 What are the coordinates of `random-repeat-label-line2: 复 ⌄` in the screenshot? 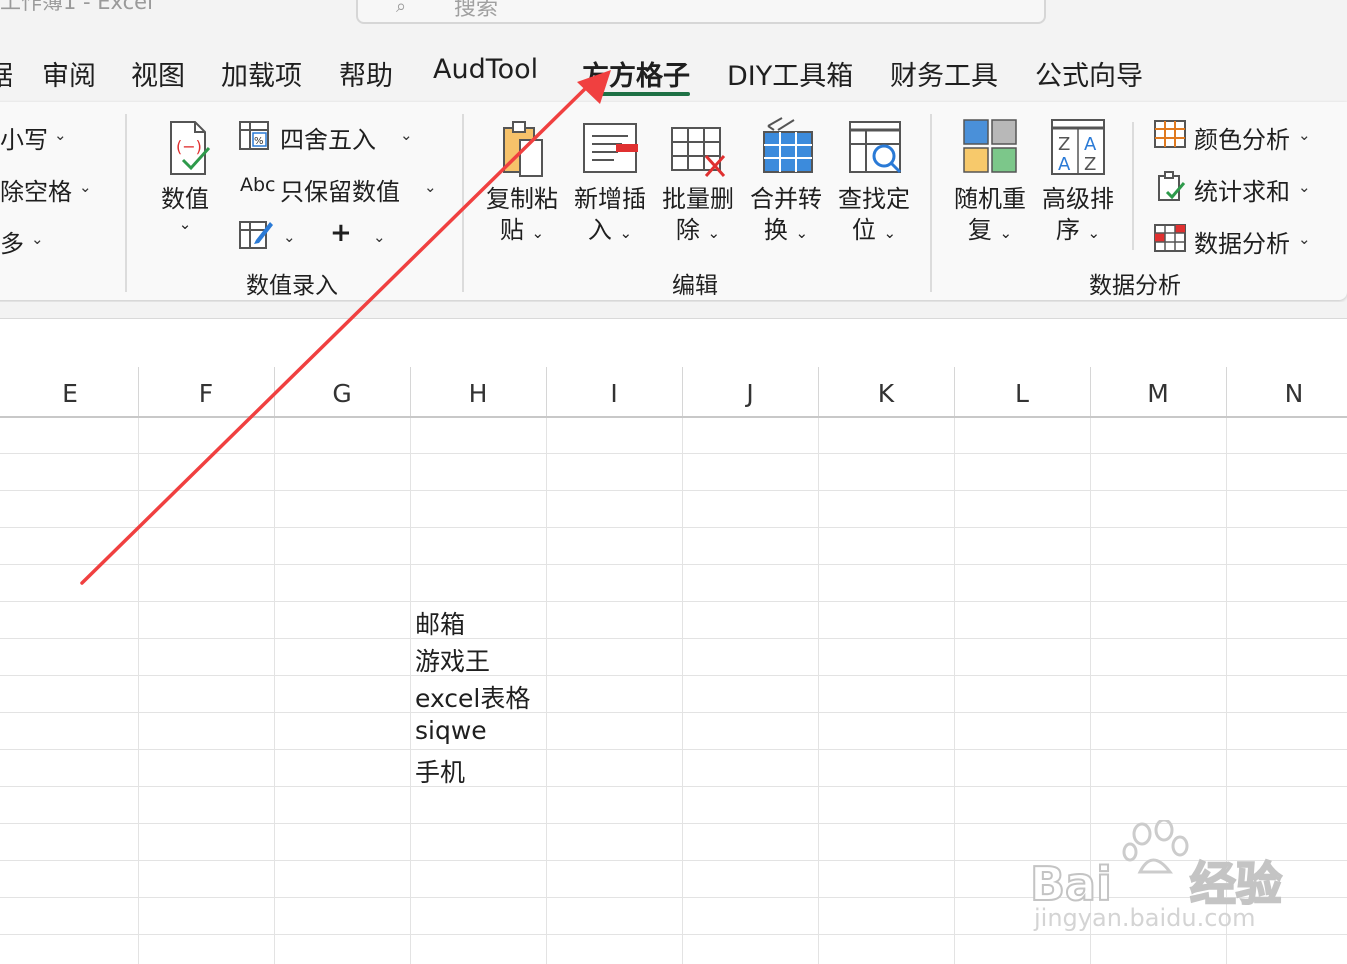 It's located at (990, 232).